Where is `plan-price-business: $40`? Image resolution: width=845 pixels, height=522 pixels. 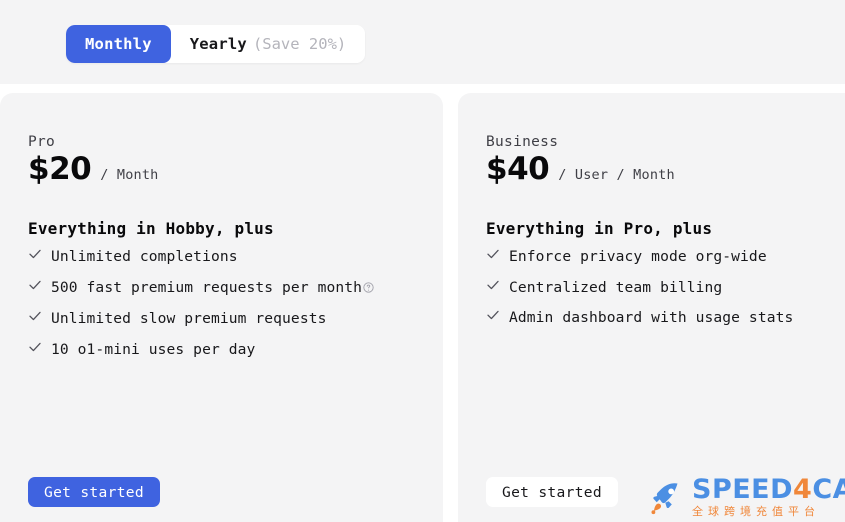
plan-price-business: $40 is located at coordinates (518, 169).